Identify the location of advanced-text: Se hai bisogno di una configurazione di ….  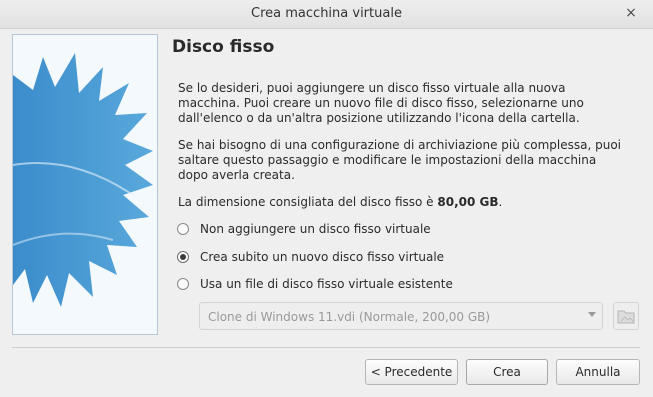
(399, 160).